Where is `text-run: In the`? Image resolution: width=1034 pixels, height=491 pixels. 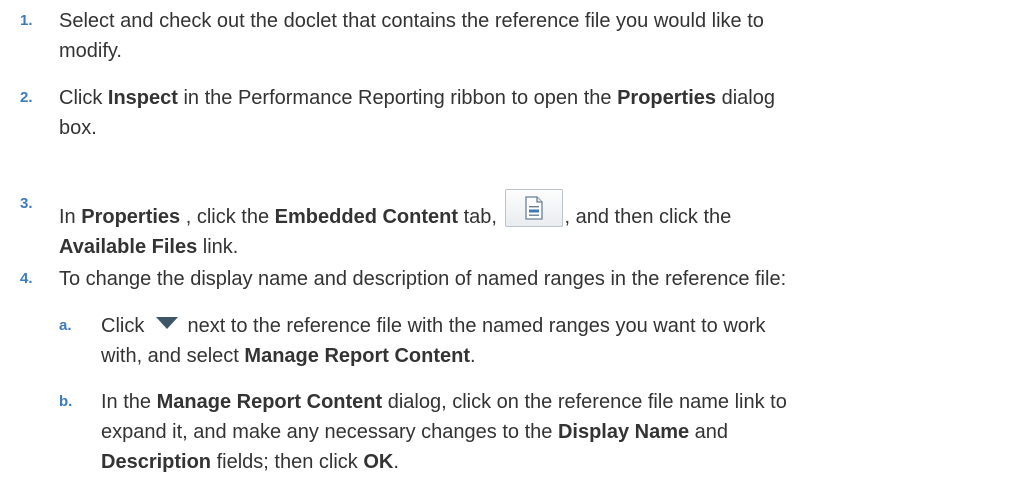 text-run: In the is located at coordinates (129, 402).